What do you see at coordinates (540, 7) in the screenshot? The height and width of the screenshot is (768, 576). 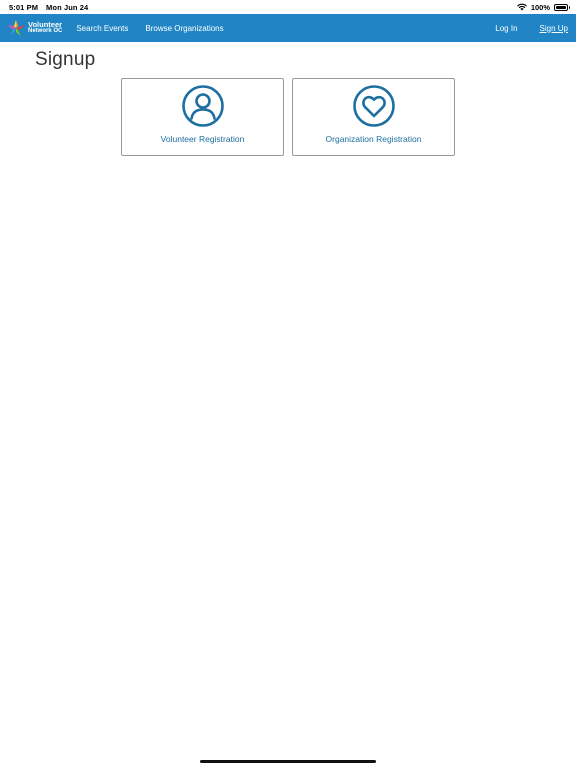 I see `battery-percent: 100%` at bounding box center [540, 7].